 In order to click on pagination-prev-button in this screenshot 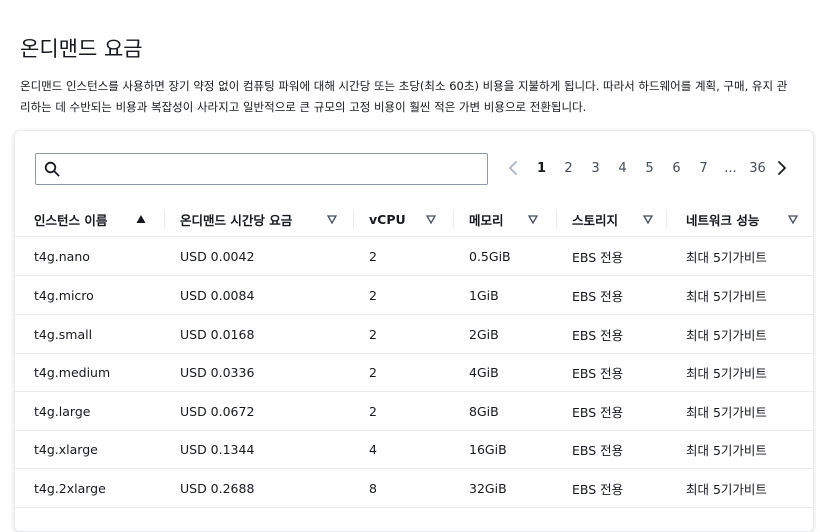, I will do `click(513, 168)`.